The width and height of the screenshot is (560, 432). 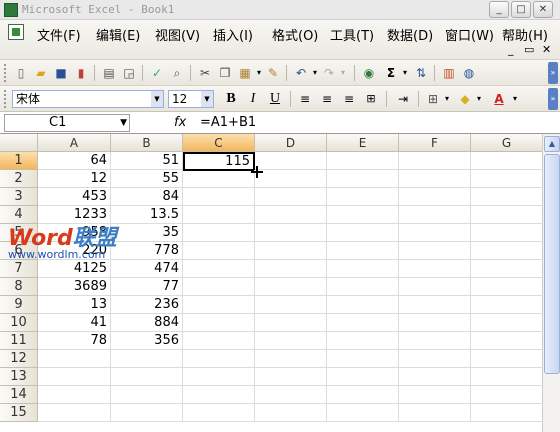 I want to click on minimize-button: _, so click(x=499, y=9).